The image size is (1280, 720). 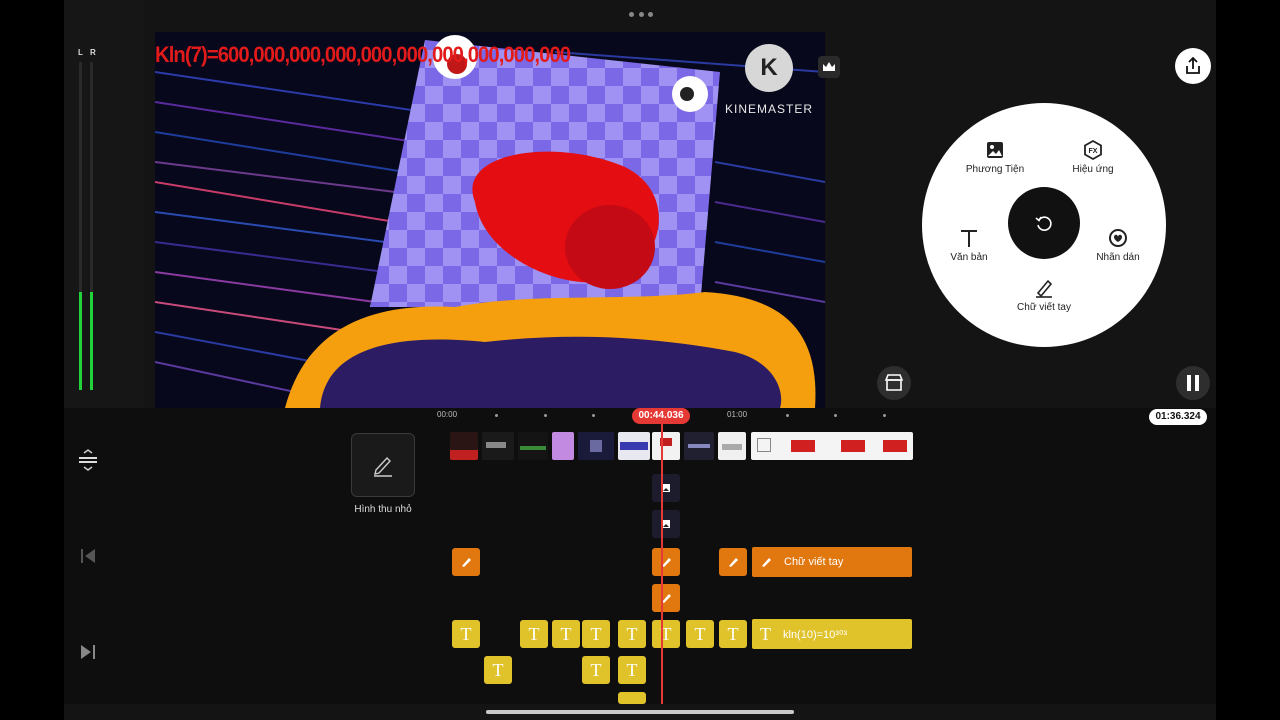 What do you see at coordinates (93, 52) in the screenshot?
I see `meter-right-label: R` at bounding box center [93, 52].